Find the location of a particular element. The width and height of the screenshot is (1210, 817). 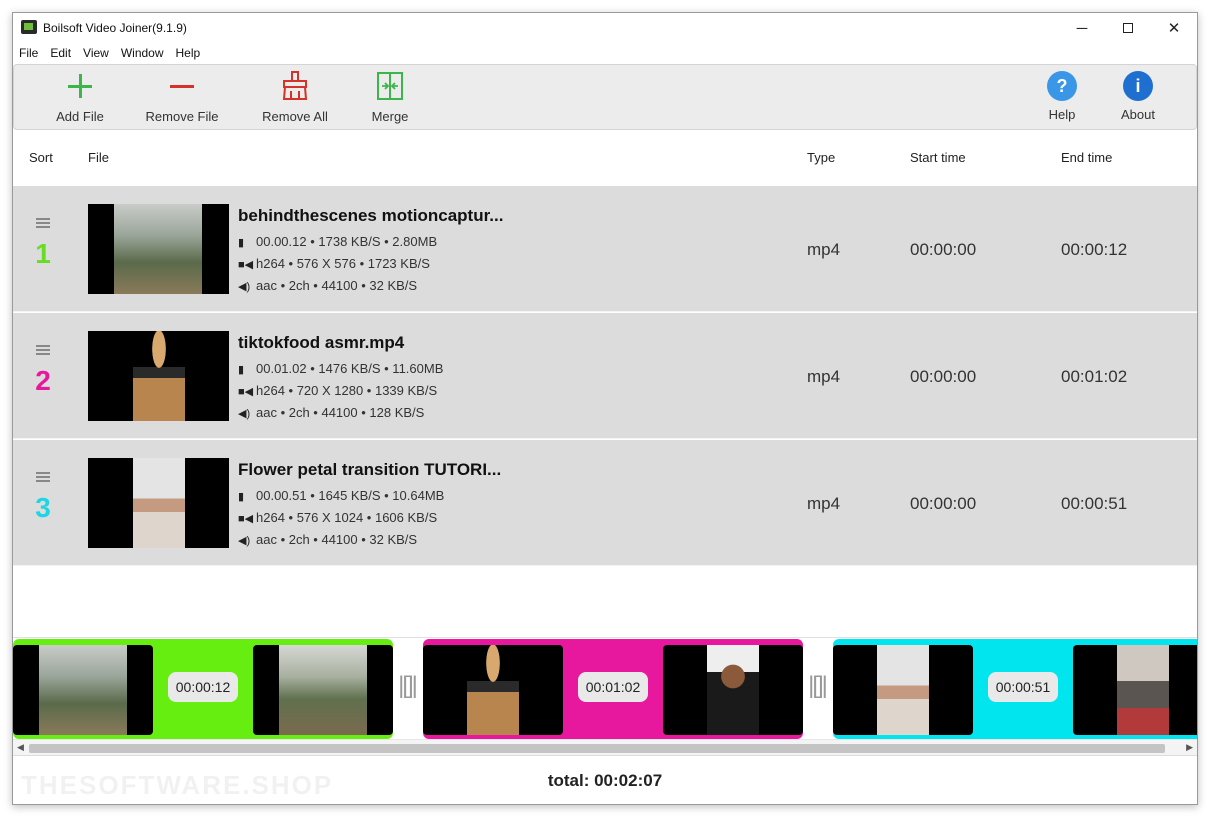

menu-help: Help is located at coordinates (191, 53).